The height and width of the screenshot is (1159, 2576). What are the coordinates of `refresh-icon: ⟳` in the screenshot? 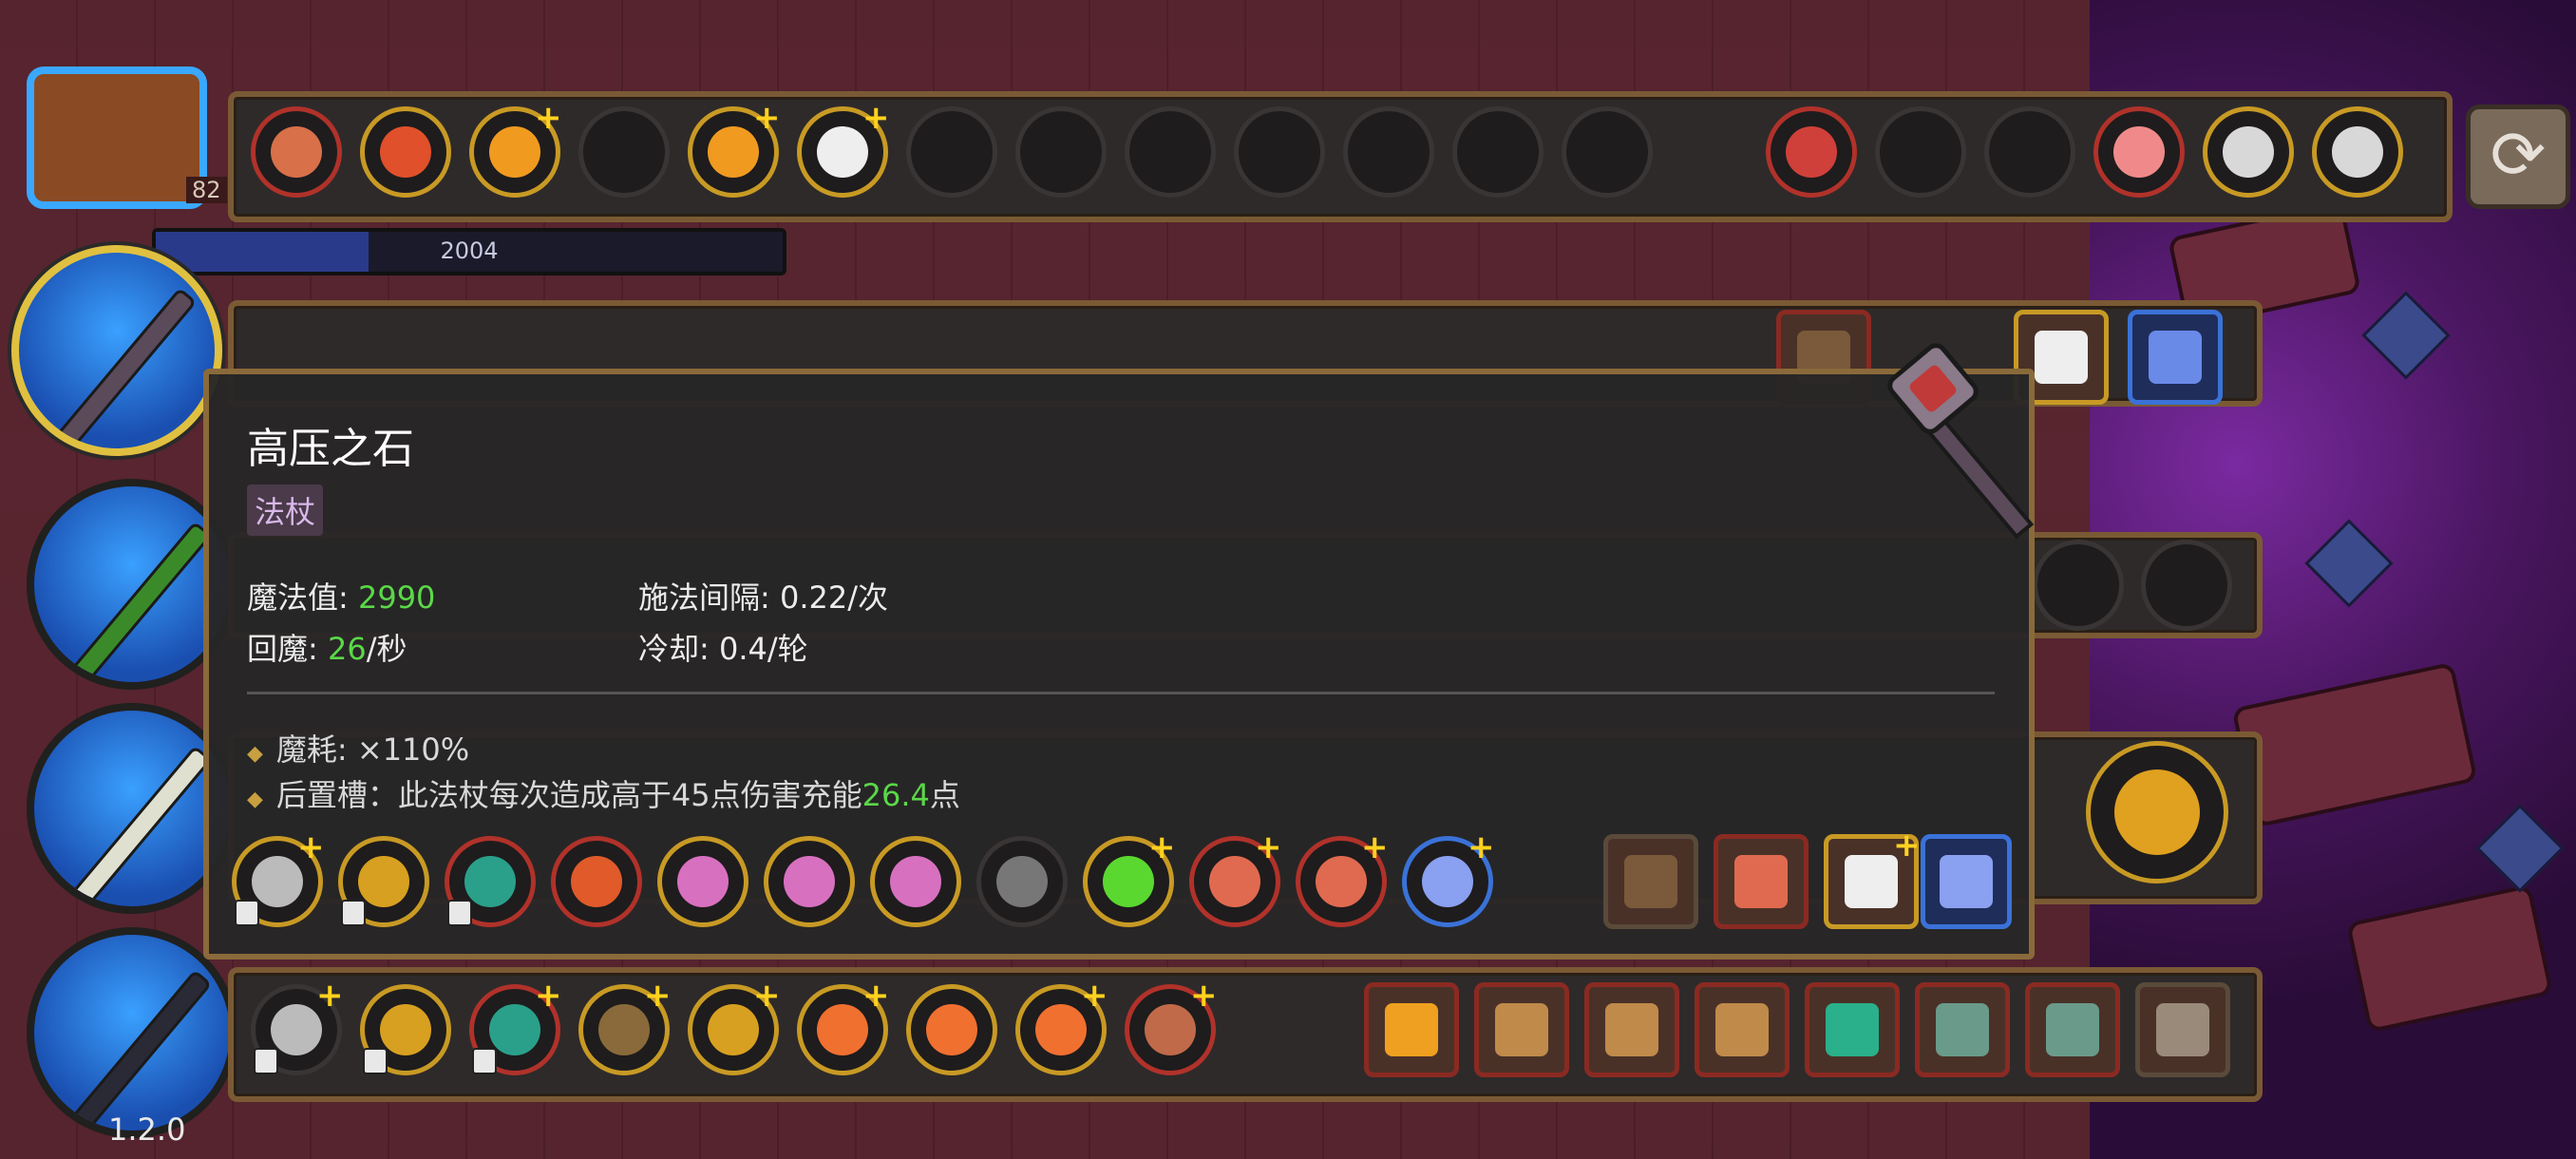 It's located at (2518, 156).